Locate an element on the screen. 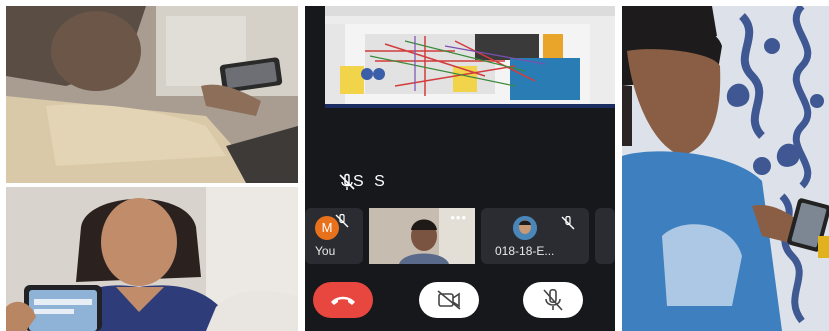 The height and width of the screenshot is (331, 829). participant-tile-partial is located at coordinates (605, 236).